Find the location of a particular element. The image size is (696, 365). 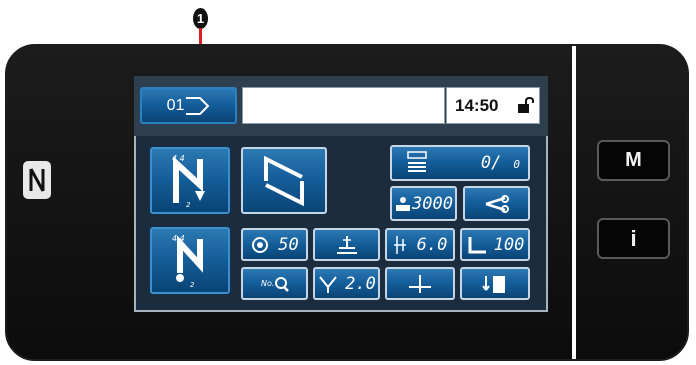

search-icon: No. is located at coordinates (275, 284).